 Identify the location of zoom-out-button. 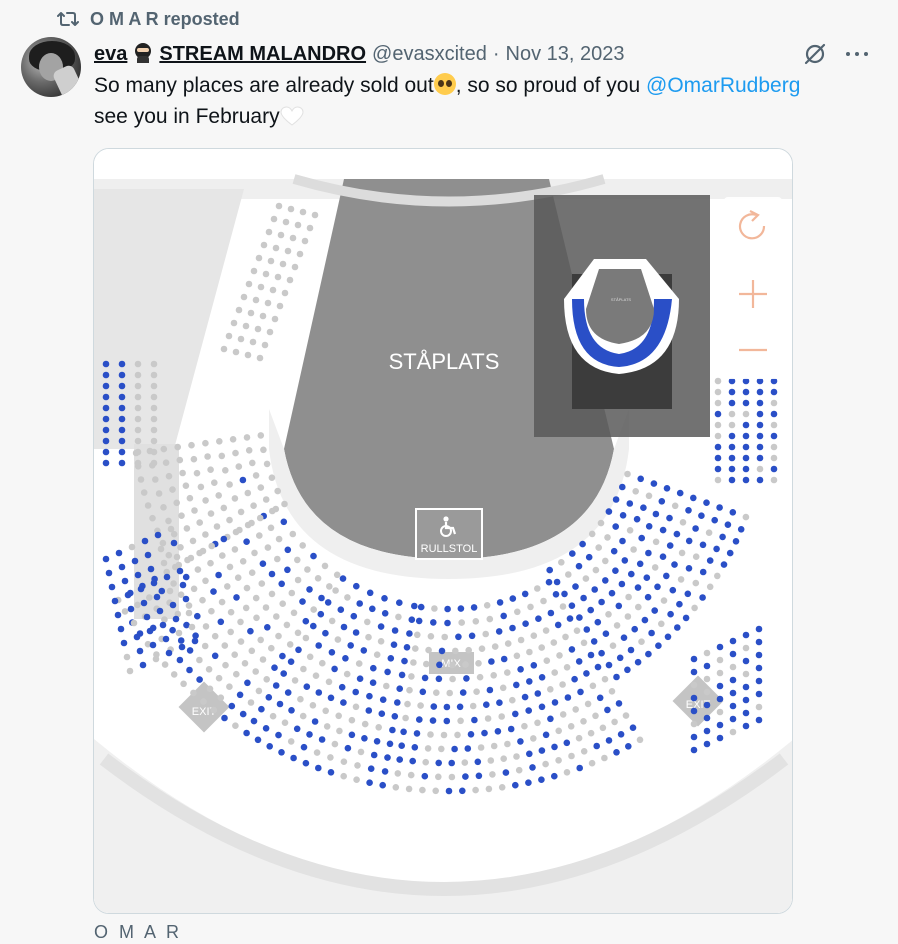
(753, 350).